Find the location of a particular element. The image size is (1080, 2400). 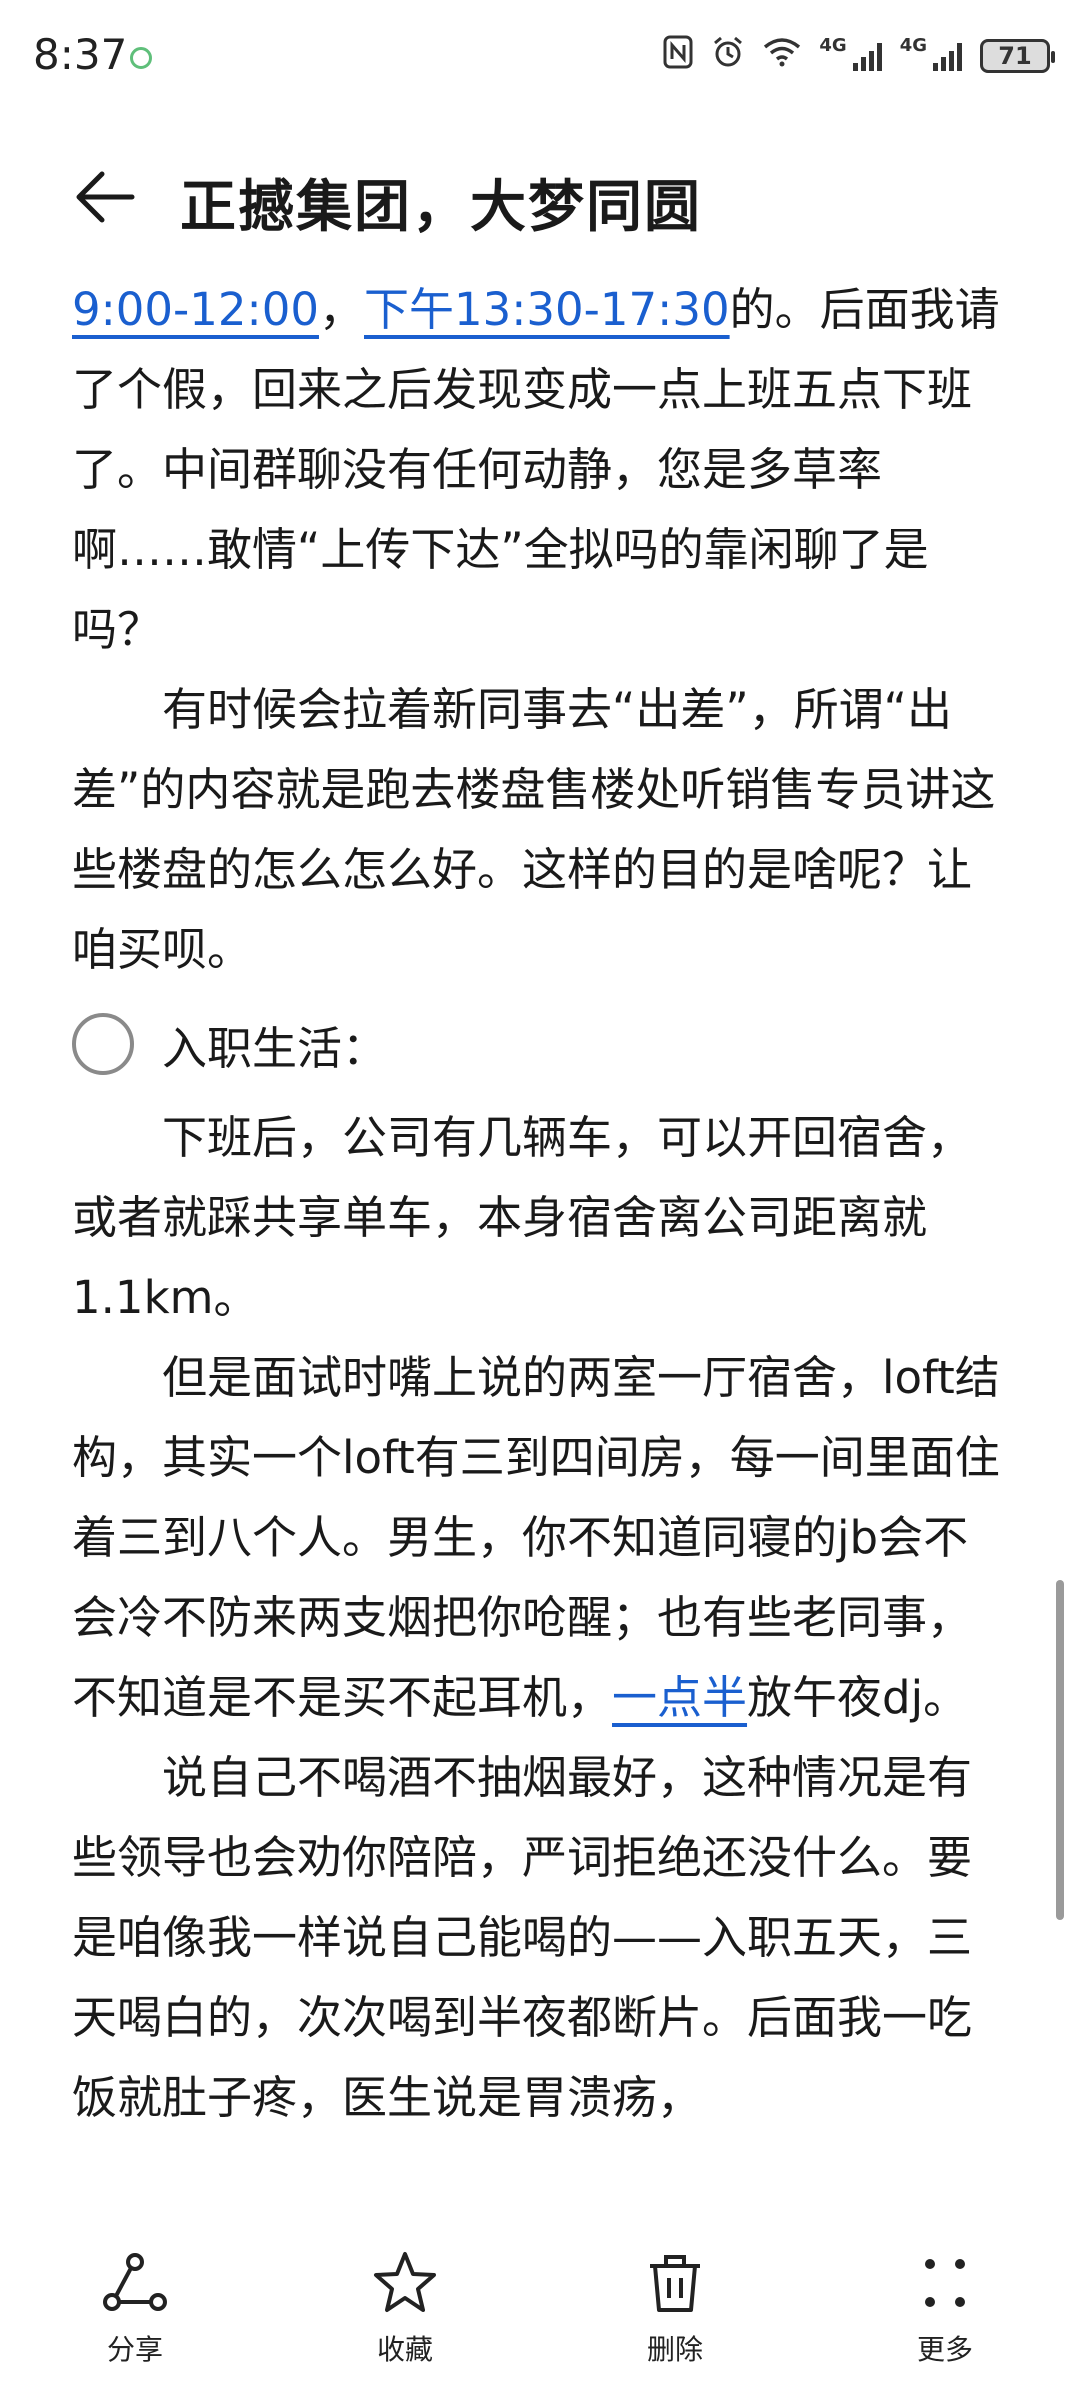

network-type-2: 4G is located at coordinates (913, 45).